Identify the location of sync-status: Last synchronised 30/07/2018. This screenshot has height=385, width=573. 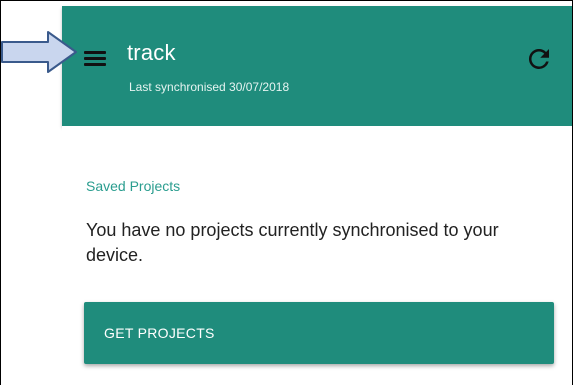
(209, 87).